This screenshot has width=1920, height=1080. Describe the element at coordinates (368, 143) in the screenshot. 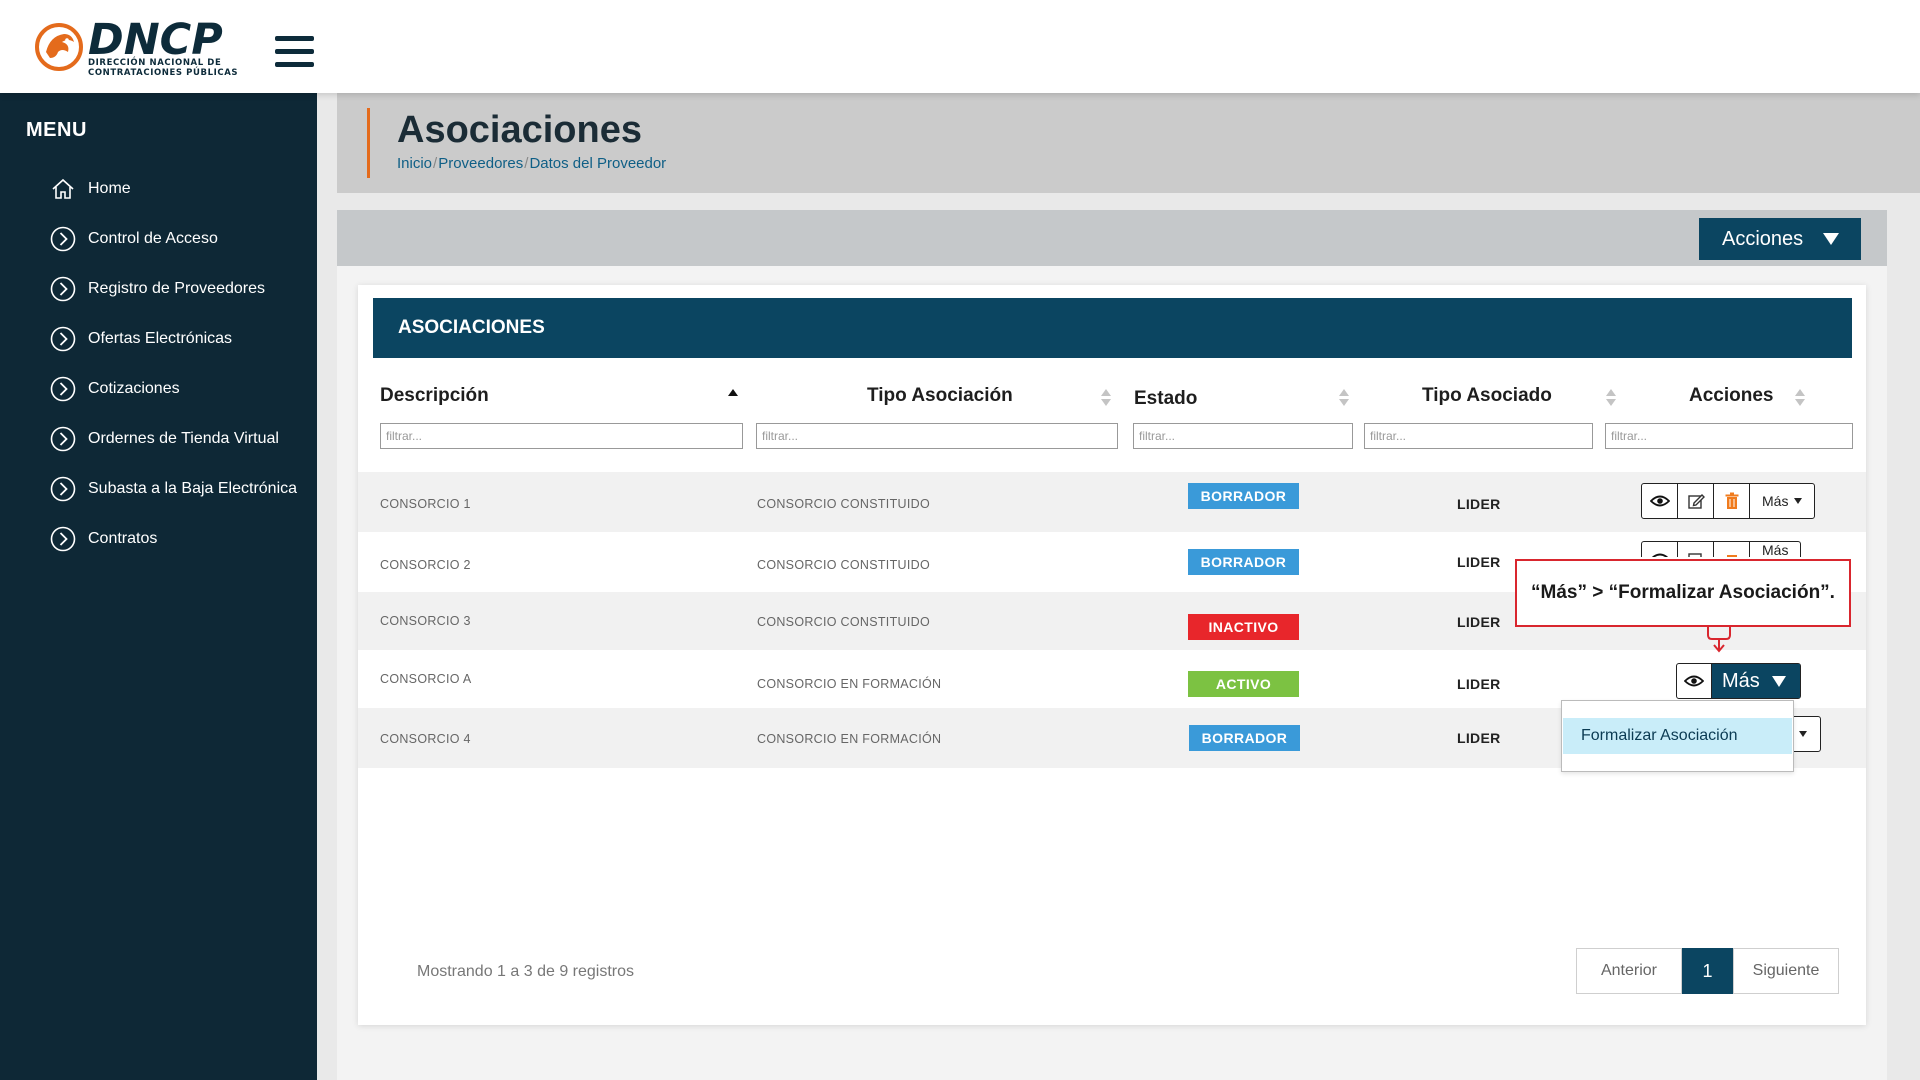

I see `title-accent-bar` at that location.